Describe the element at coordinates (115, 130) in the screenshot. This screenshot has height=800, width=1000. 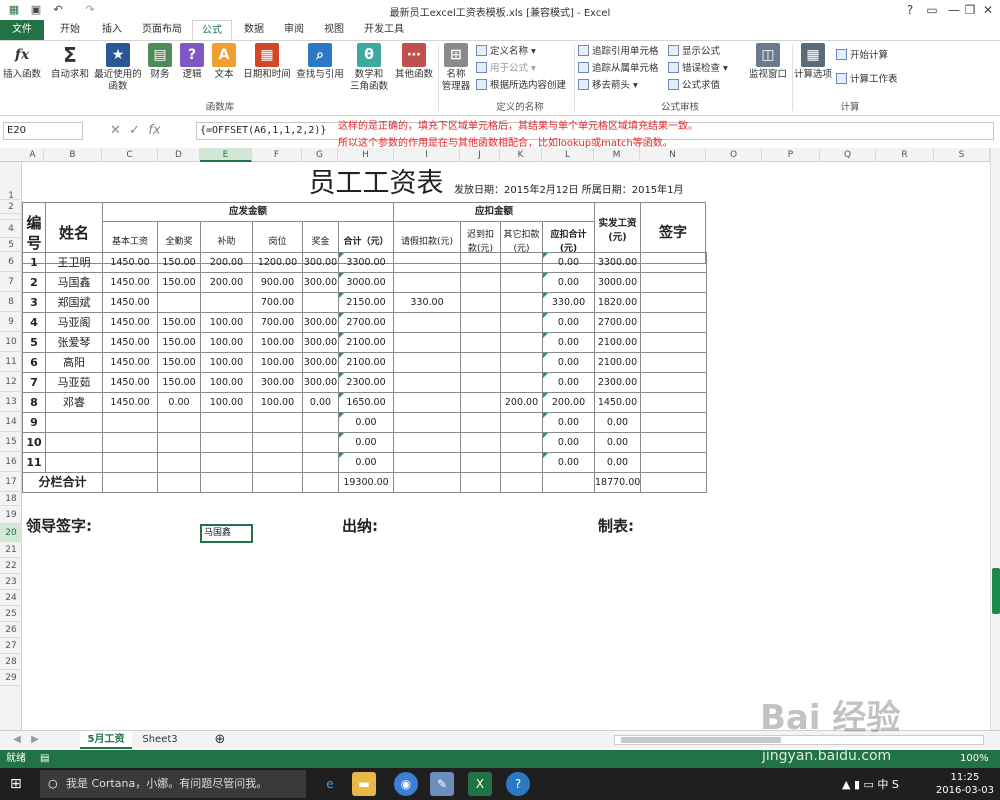
I see `cancel-icon: ✕` at that location.